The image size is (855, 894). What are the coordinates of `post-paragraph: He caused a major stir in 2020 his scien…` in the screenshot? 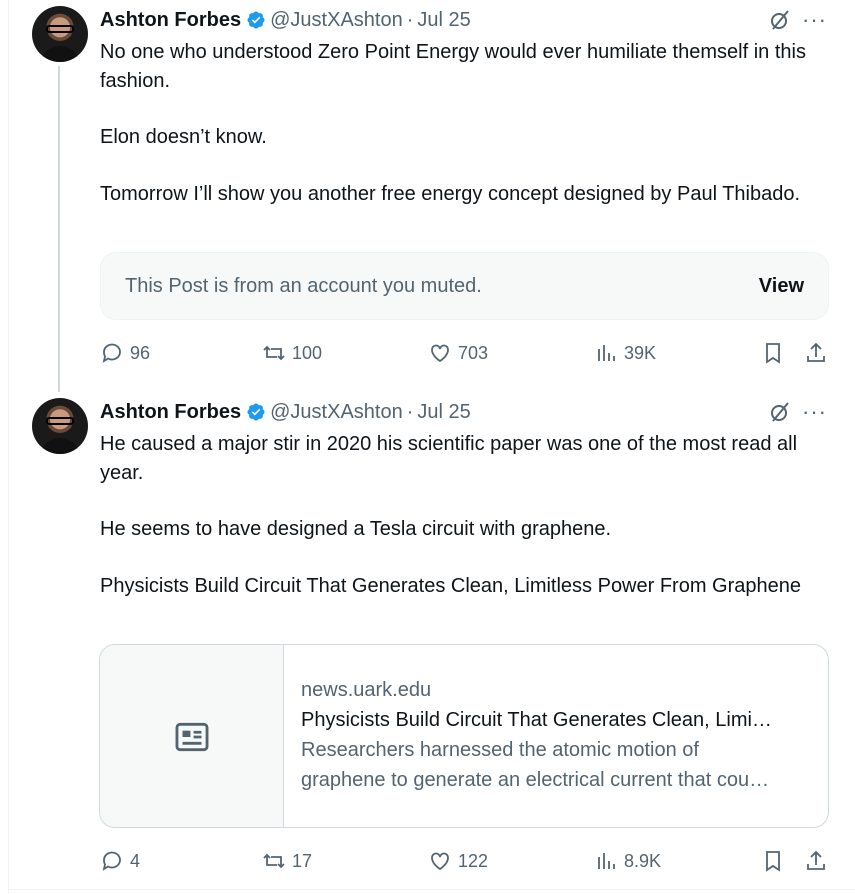 It's located at (449, 458).